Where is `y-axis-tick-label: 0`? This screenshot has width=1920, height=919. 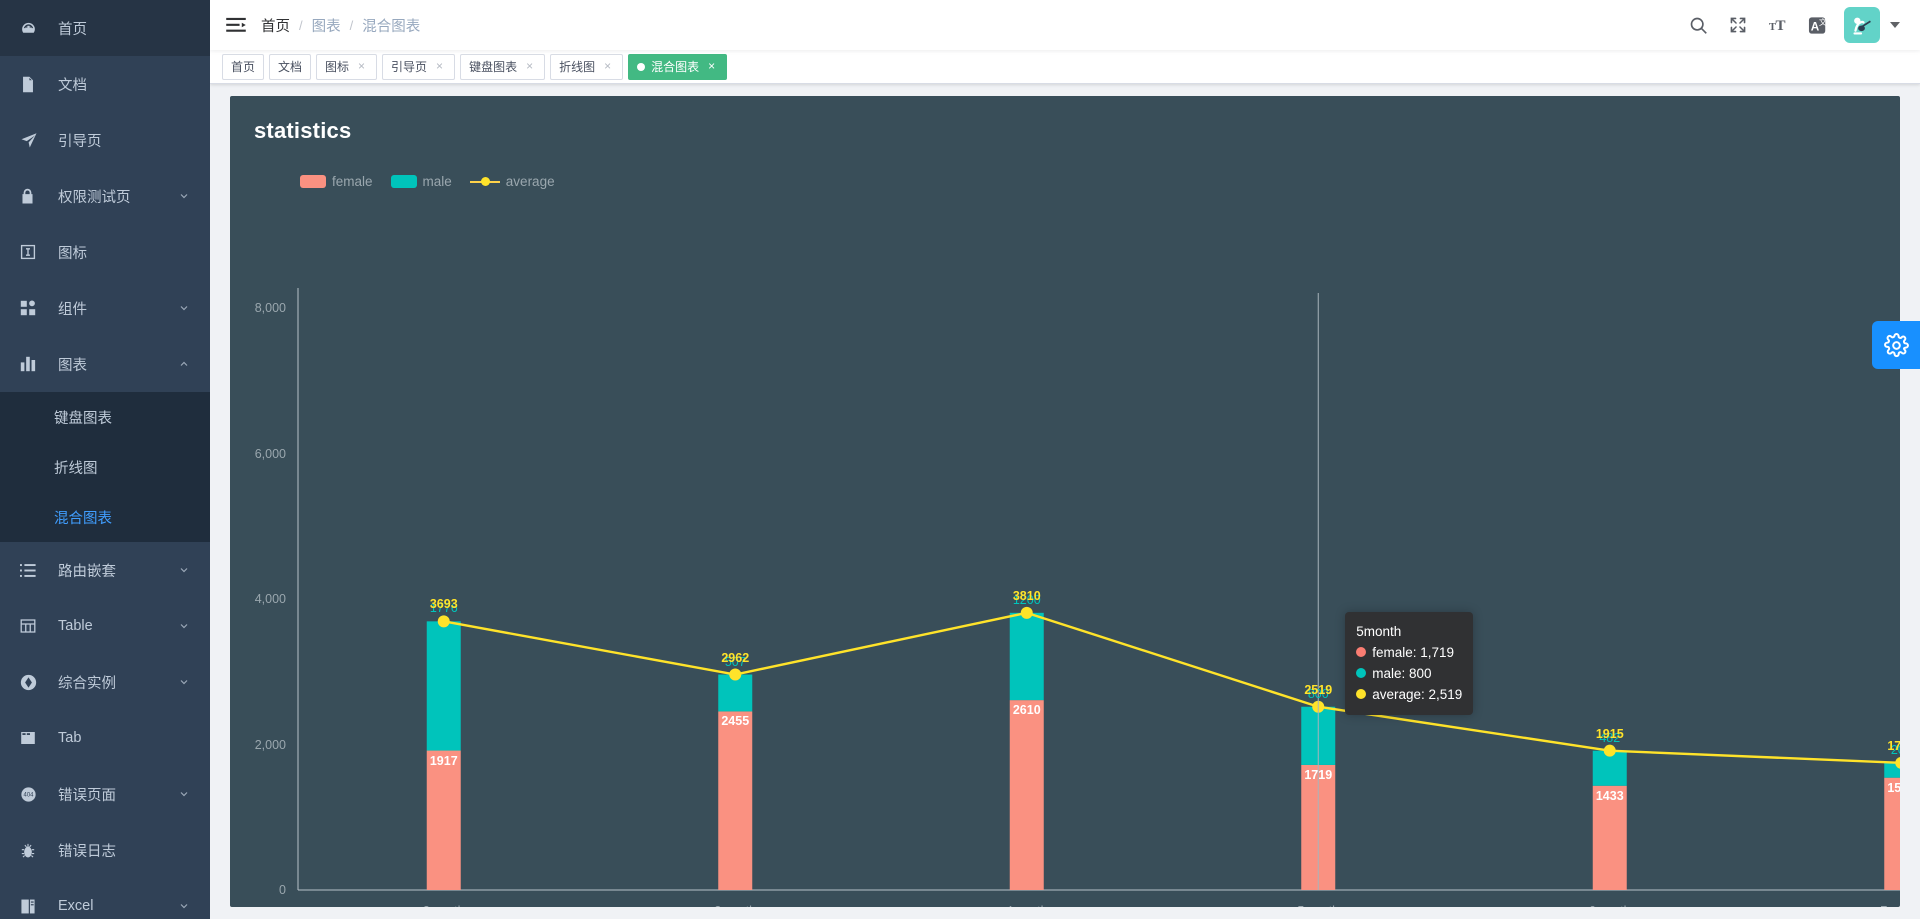 y-axis-tick-label: 0 is located at coordinates (282, 890).